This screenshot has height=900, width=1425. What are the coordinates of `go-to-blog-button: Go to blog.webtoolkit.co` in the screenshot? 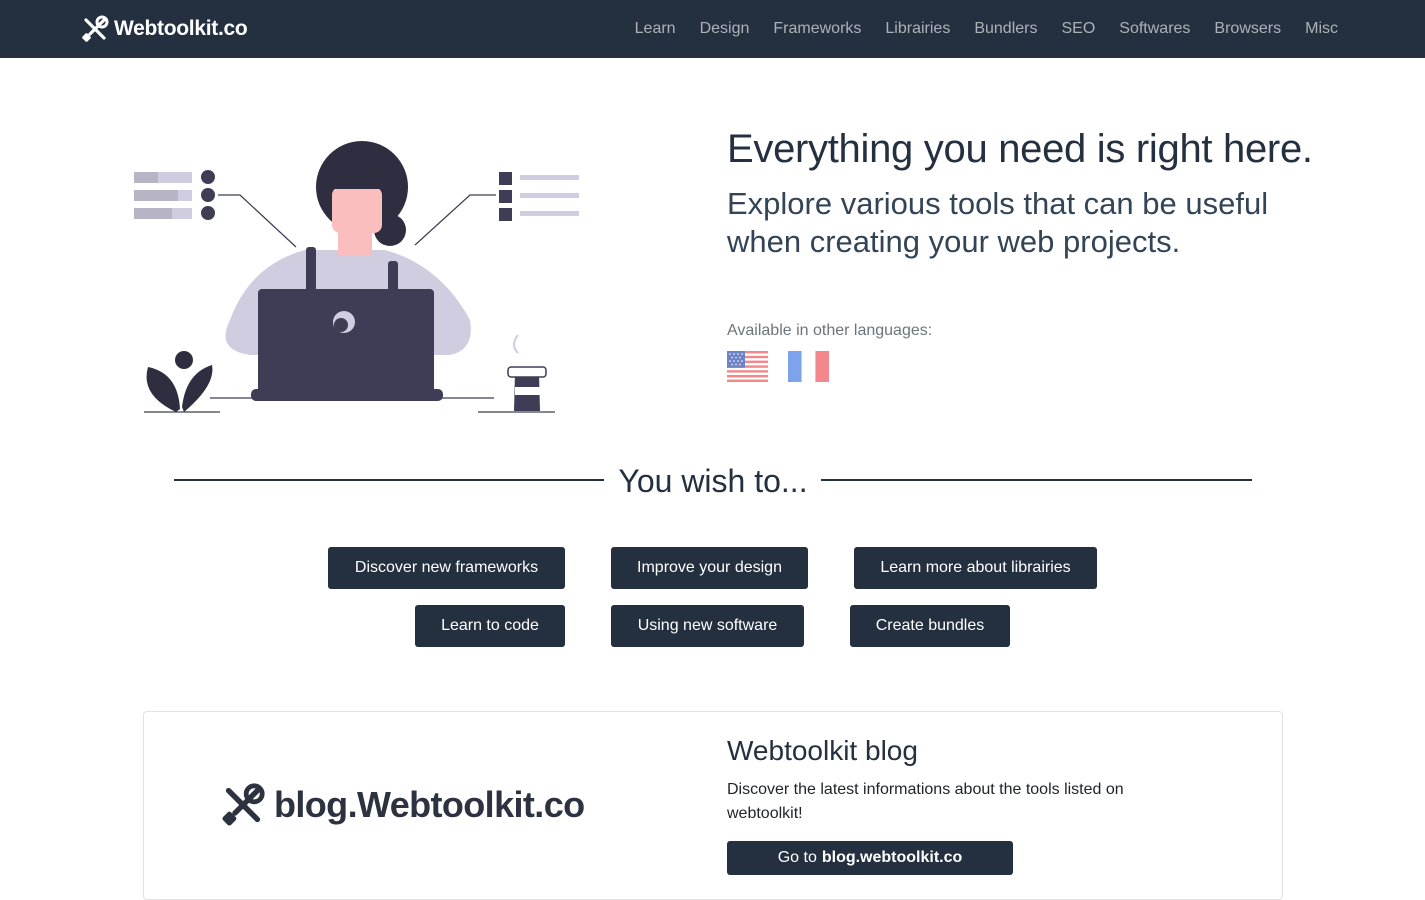 It's located at (870, 858).